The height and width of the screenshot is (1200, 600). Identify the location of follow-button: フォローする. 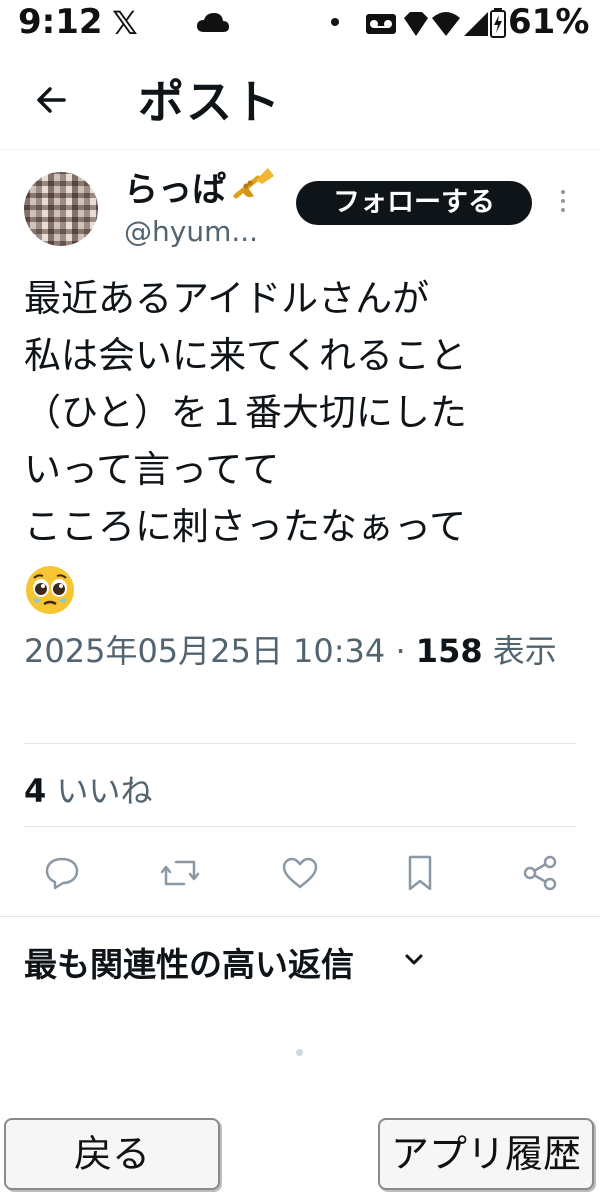
(414, 203).